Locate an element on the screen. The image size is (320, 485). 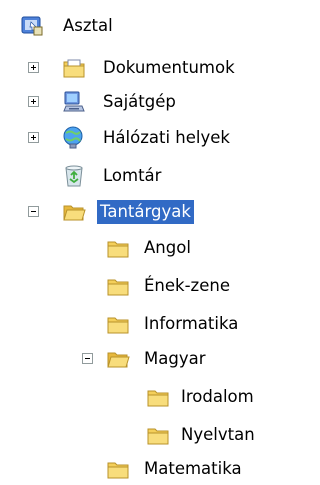
tree-item-subjects: Tantárgyak is located at coordinates (140, 212).